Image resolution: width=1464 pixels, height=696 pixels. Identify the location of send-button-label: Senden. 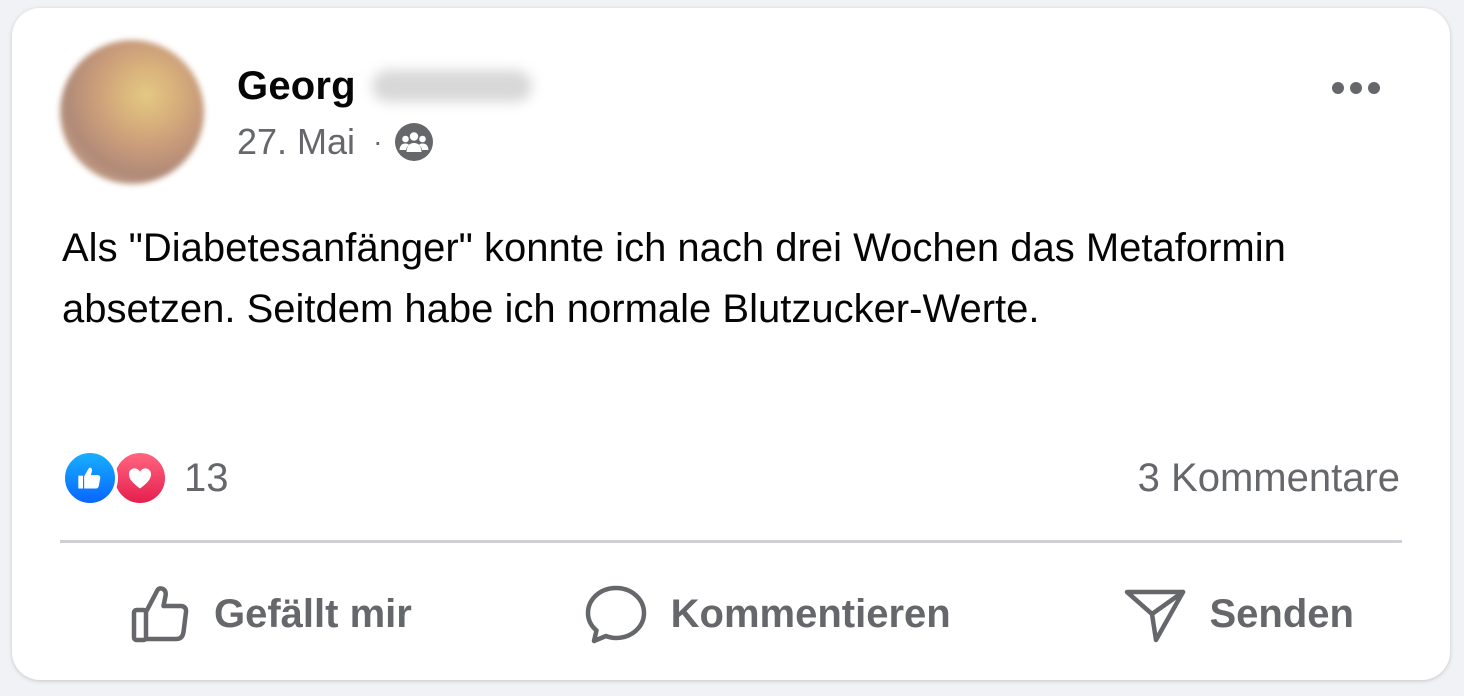
(1281, 613).